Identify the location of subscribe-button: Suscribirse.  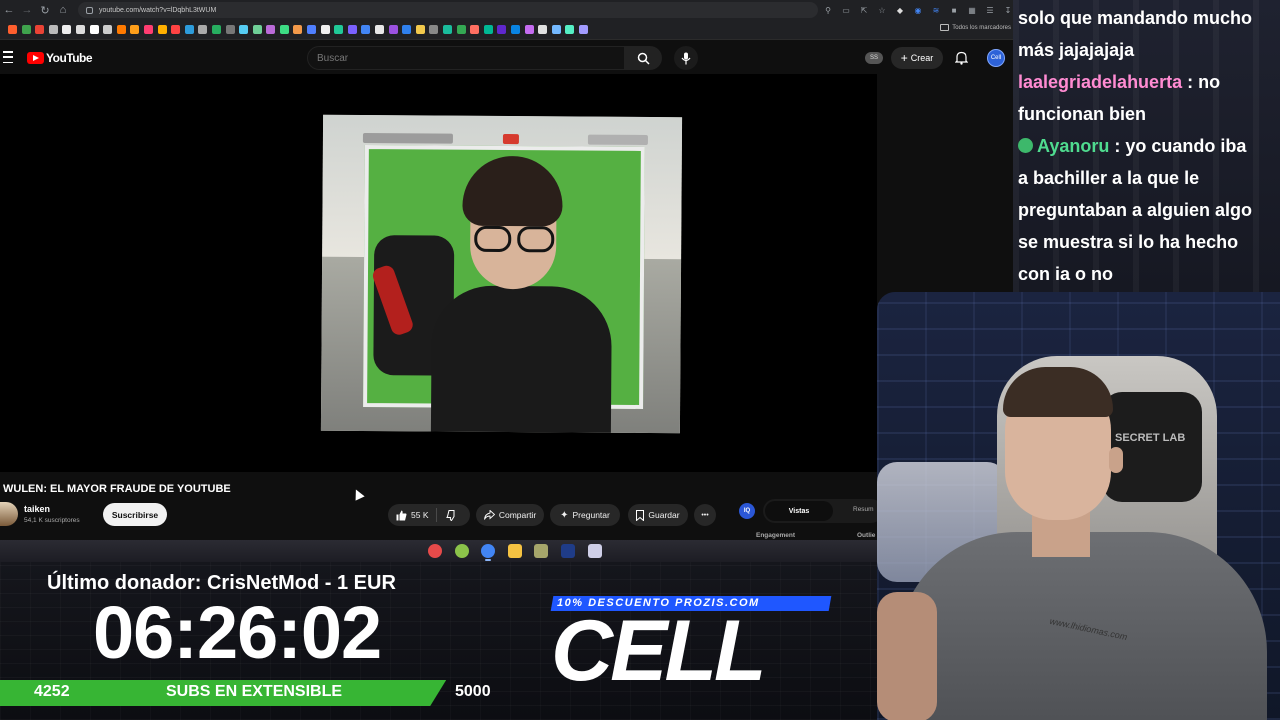
(135, 514).